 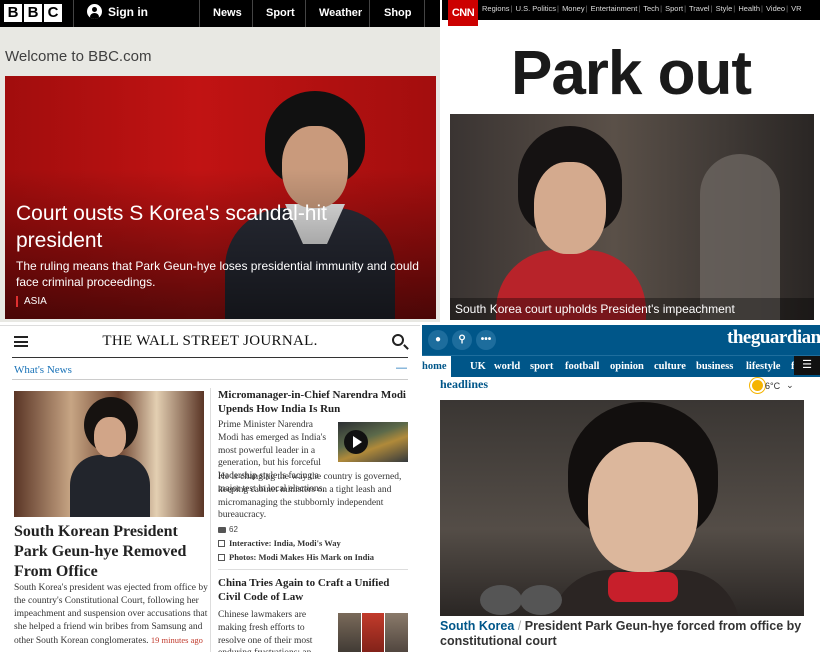 What do you see at coordinates (228, 529) in the screenshot?
I see `comment-count: 62` at bounding box center [228, 529].